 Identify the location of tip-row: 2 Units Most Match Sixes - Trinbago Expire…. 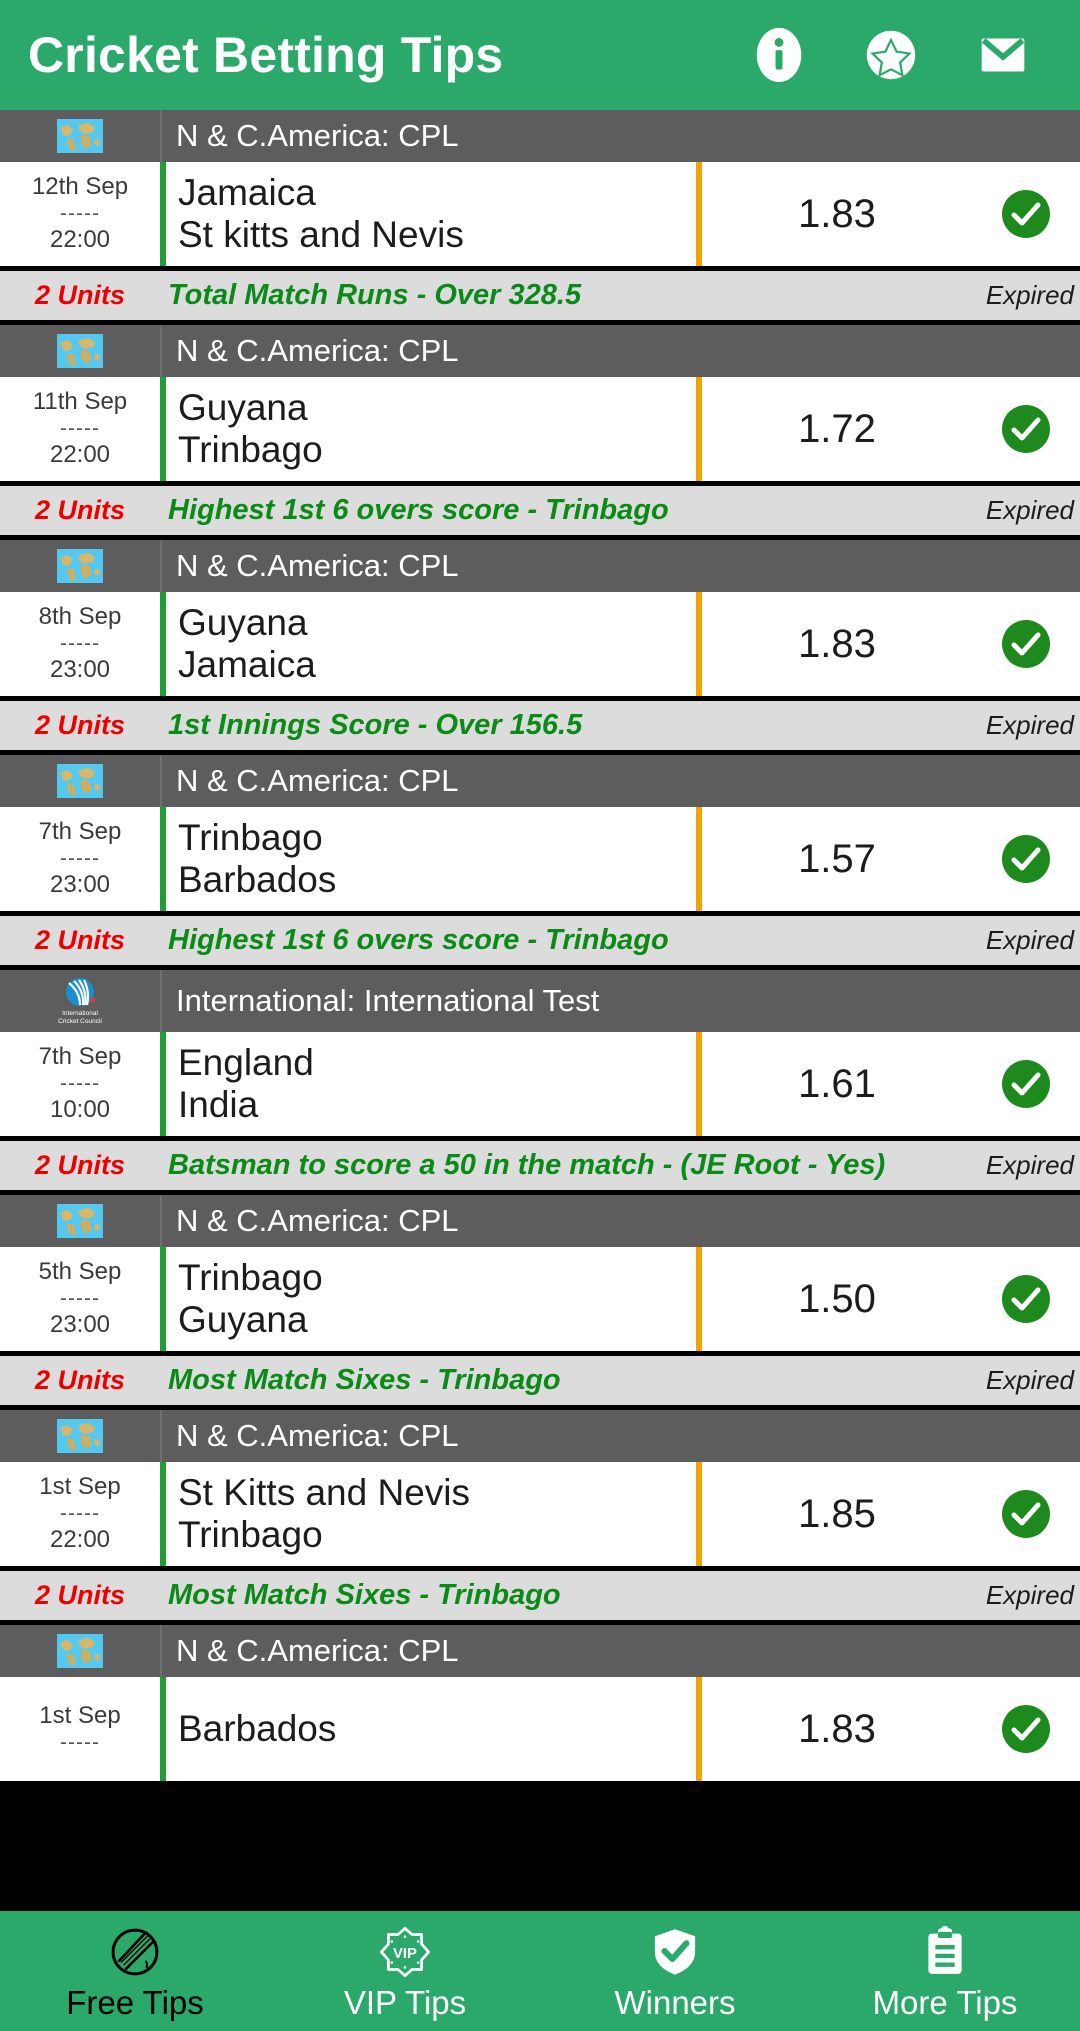
(540, 1593).